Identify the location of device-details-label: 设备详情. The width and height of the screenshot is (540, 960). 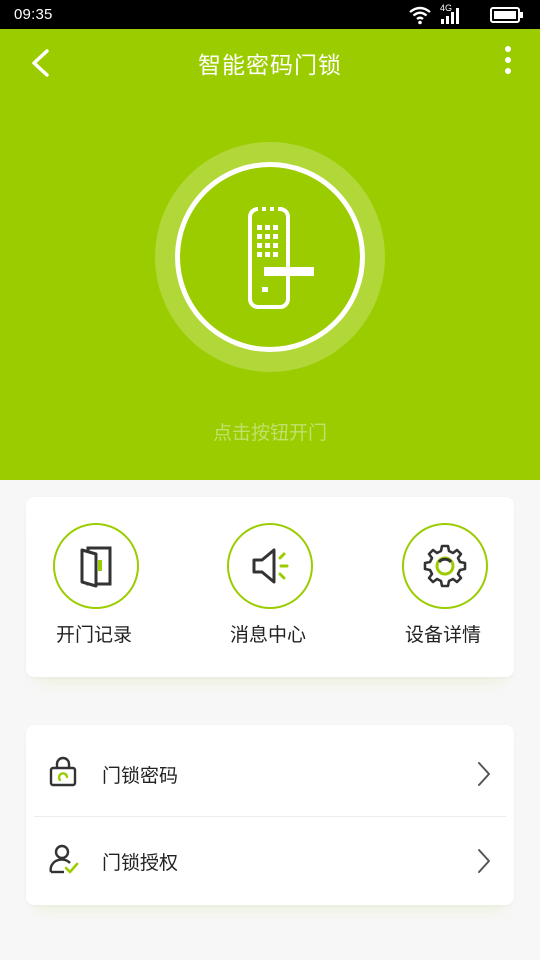
(442, 635).